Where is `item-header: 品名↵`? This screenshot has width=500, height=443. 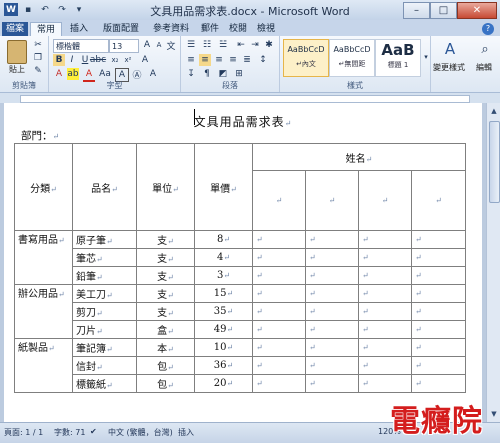 item-header: 品名↵ is located at coordinates (104, 187).